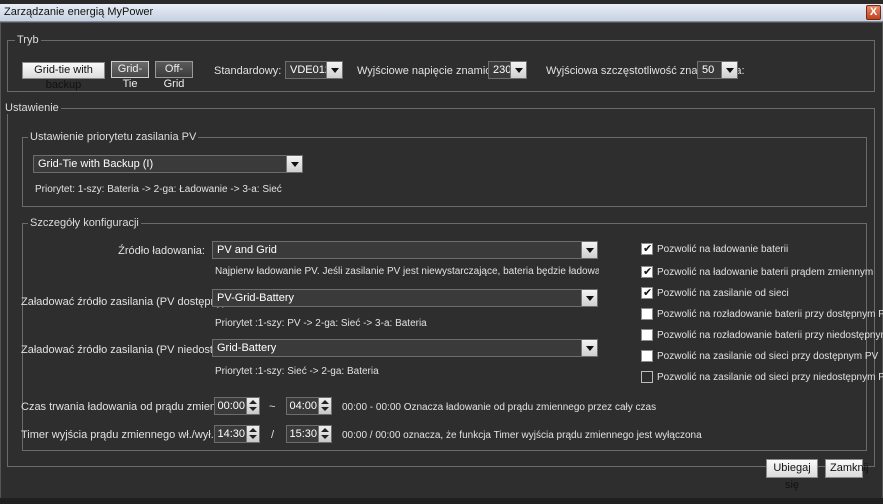 This screenshot has width=883, height=504. Describe the element at coordinates (247, 348) in the screenshot. I see `load-pv-off-value: Grid-Battery` at that location.